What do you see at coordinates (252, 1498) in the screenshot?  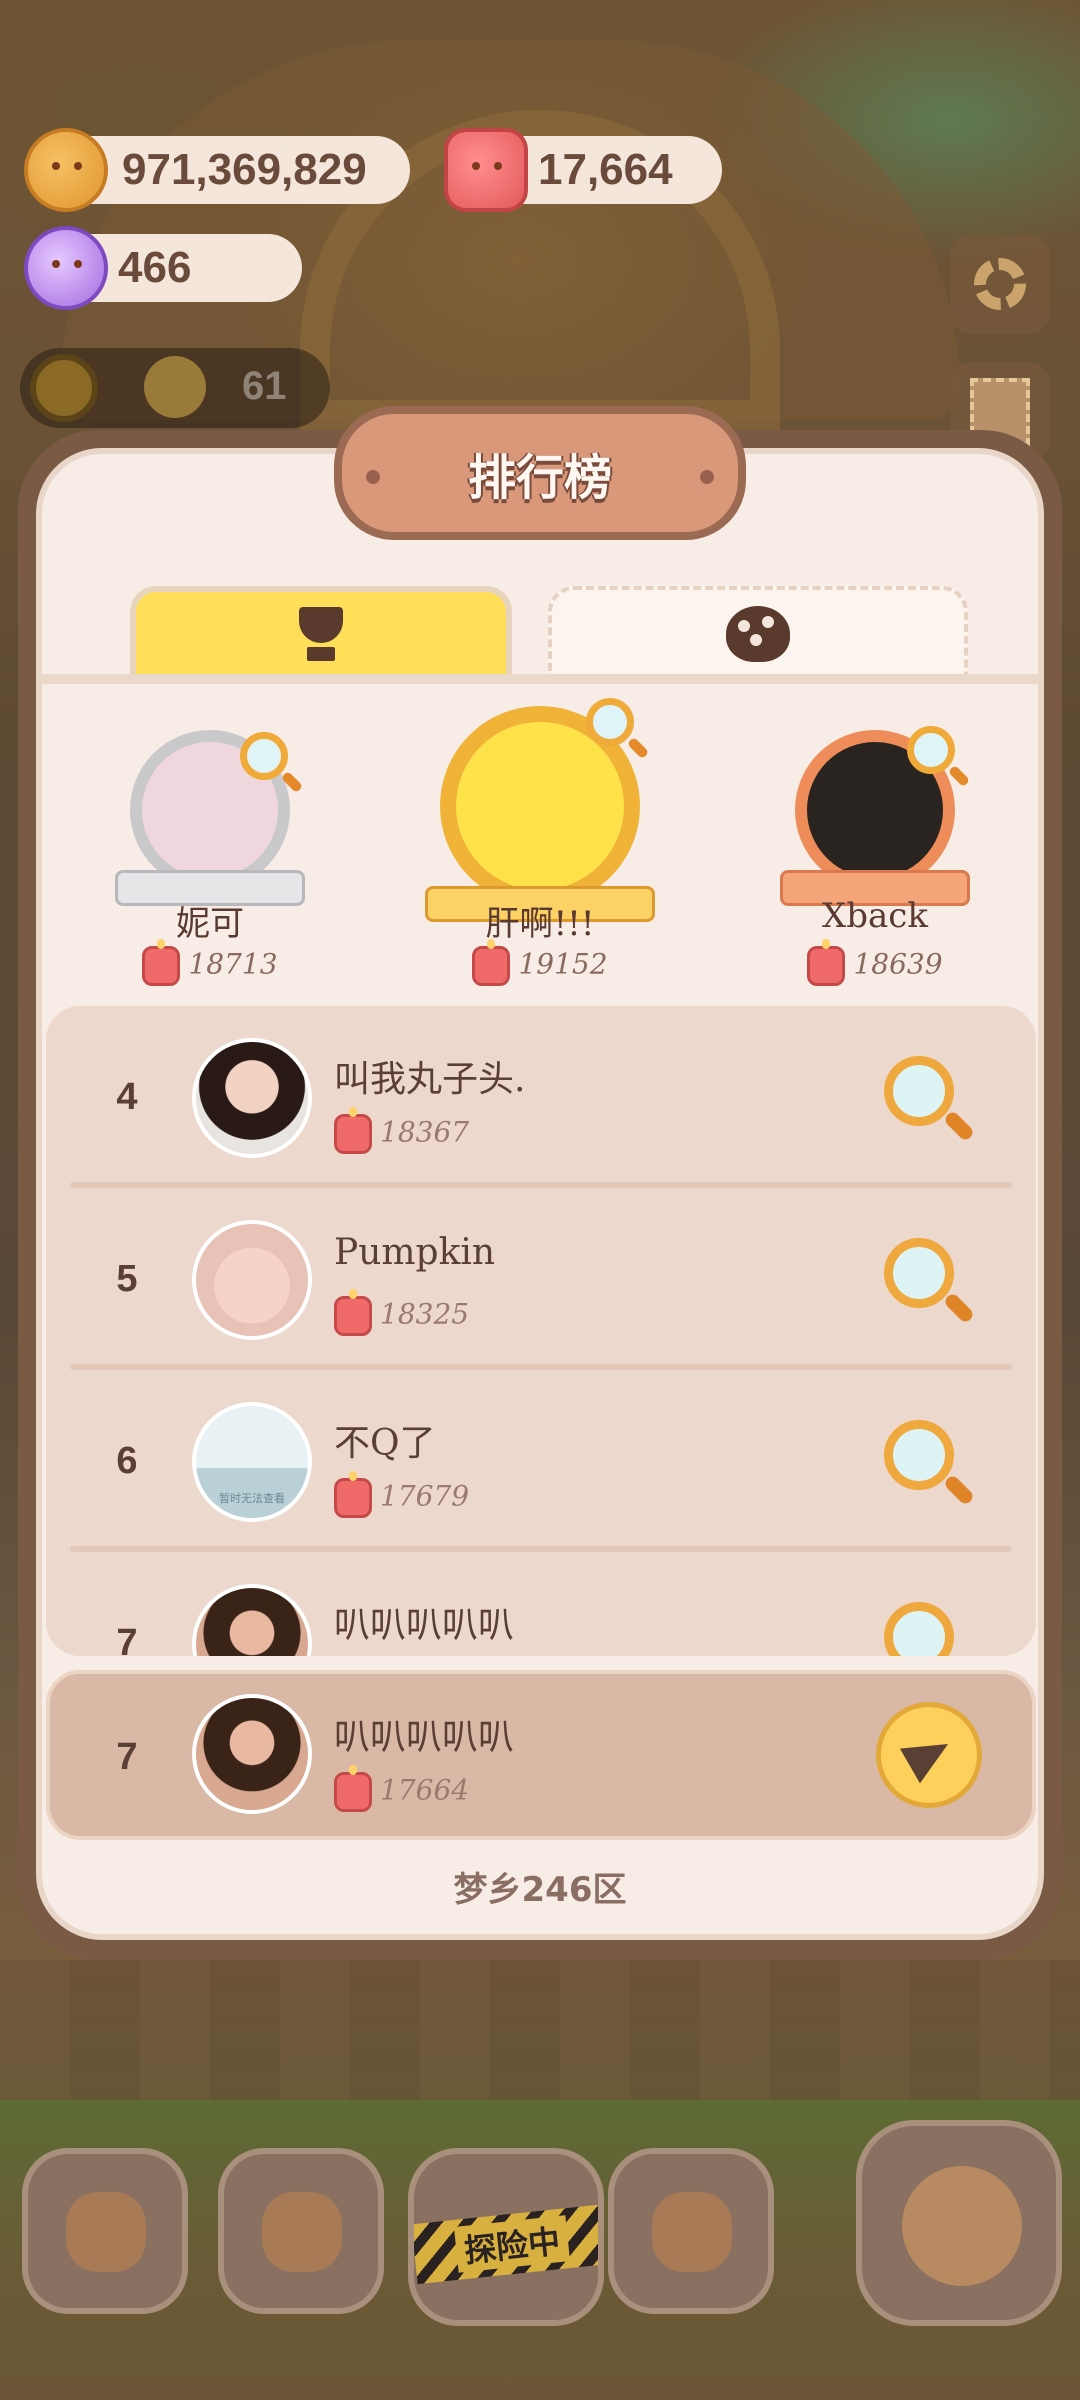 I see `avatar-placeholder-text: 暂时无法查看` at bounding box center [252, 1498].